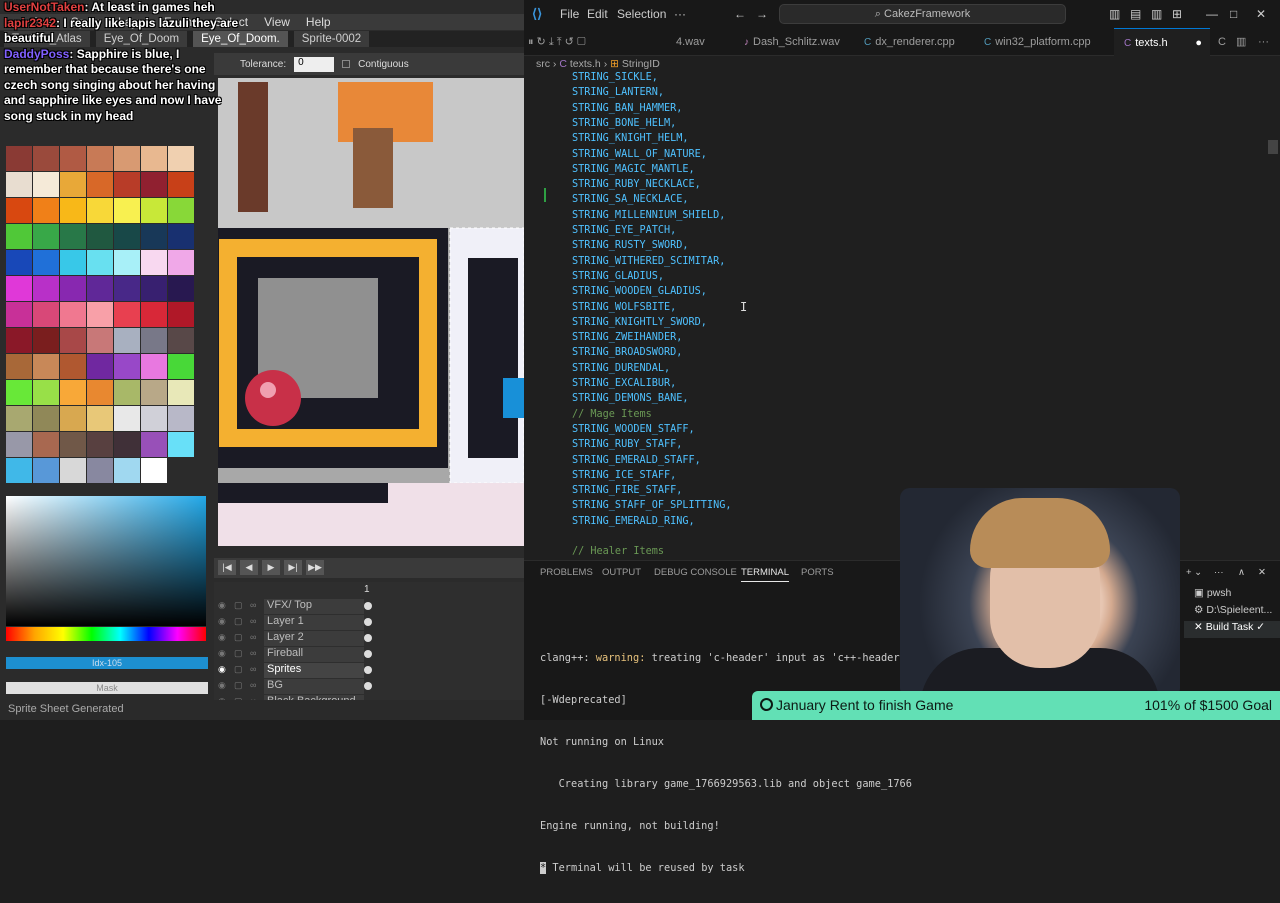 This screenshot has height=903, width=1280. Describe the element at coordinates (315, 567) in the screenshot. I see `last-frame-icon: ▶▶` at that location.